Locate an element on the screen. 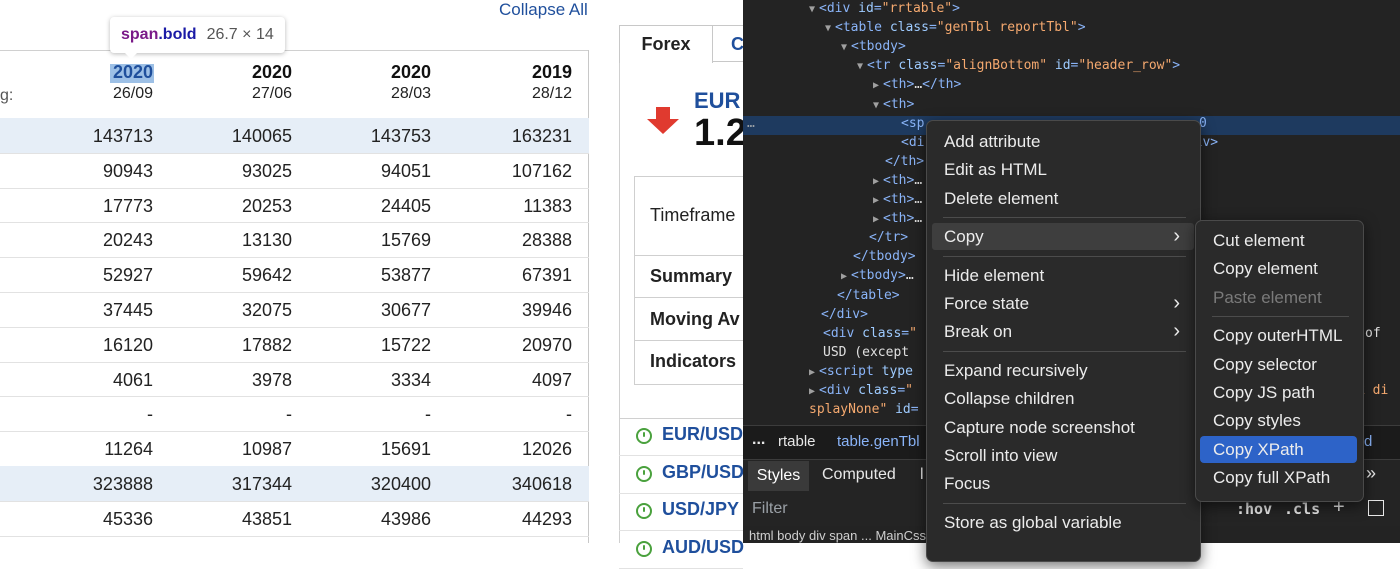  menu-item-collapse-children: Collapse children is located at coordinates (1063, 398).